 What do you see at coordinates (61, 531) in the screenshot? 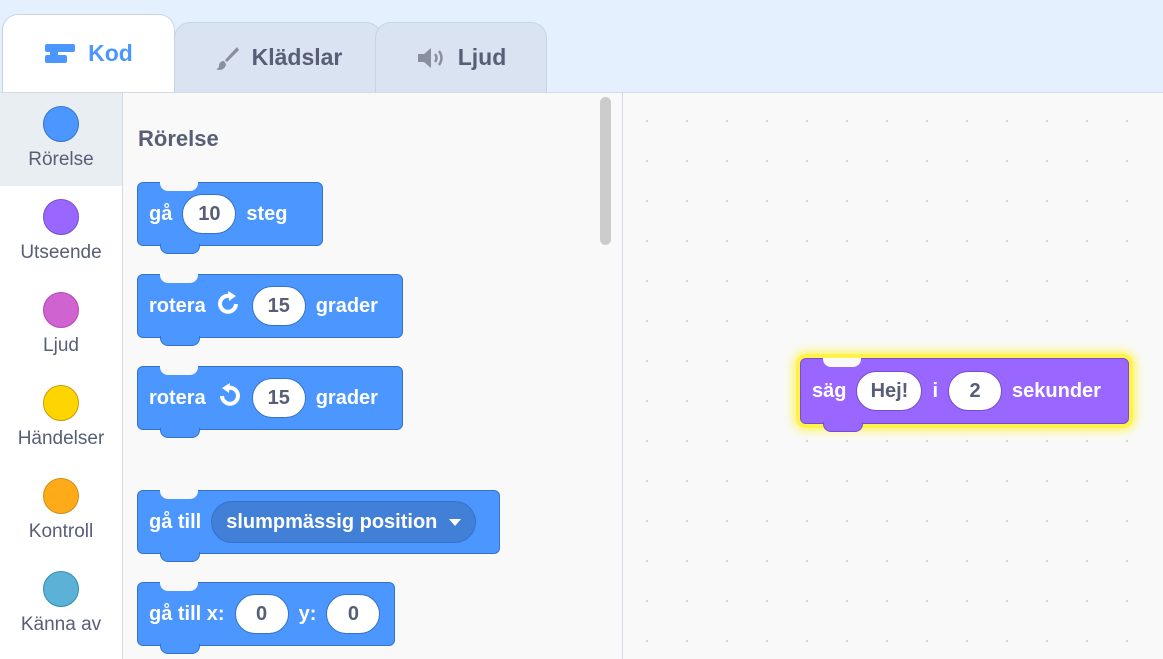
I see `category-control-label: Kontroll` at bounding box center [61, 531].